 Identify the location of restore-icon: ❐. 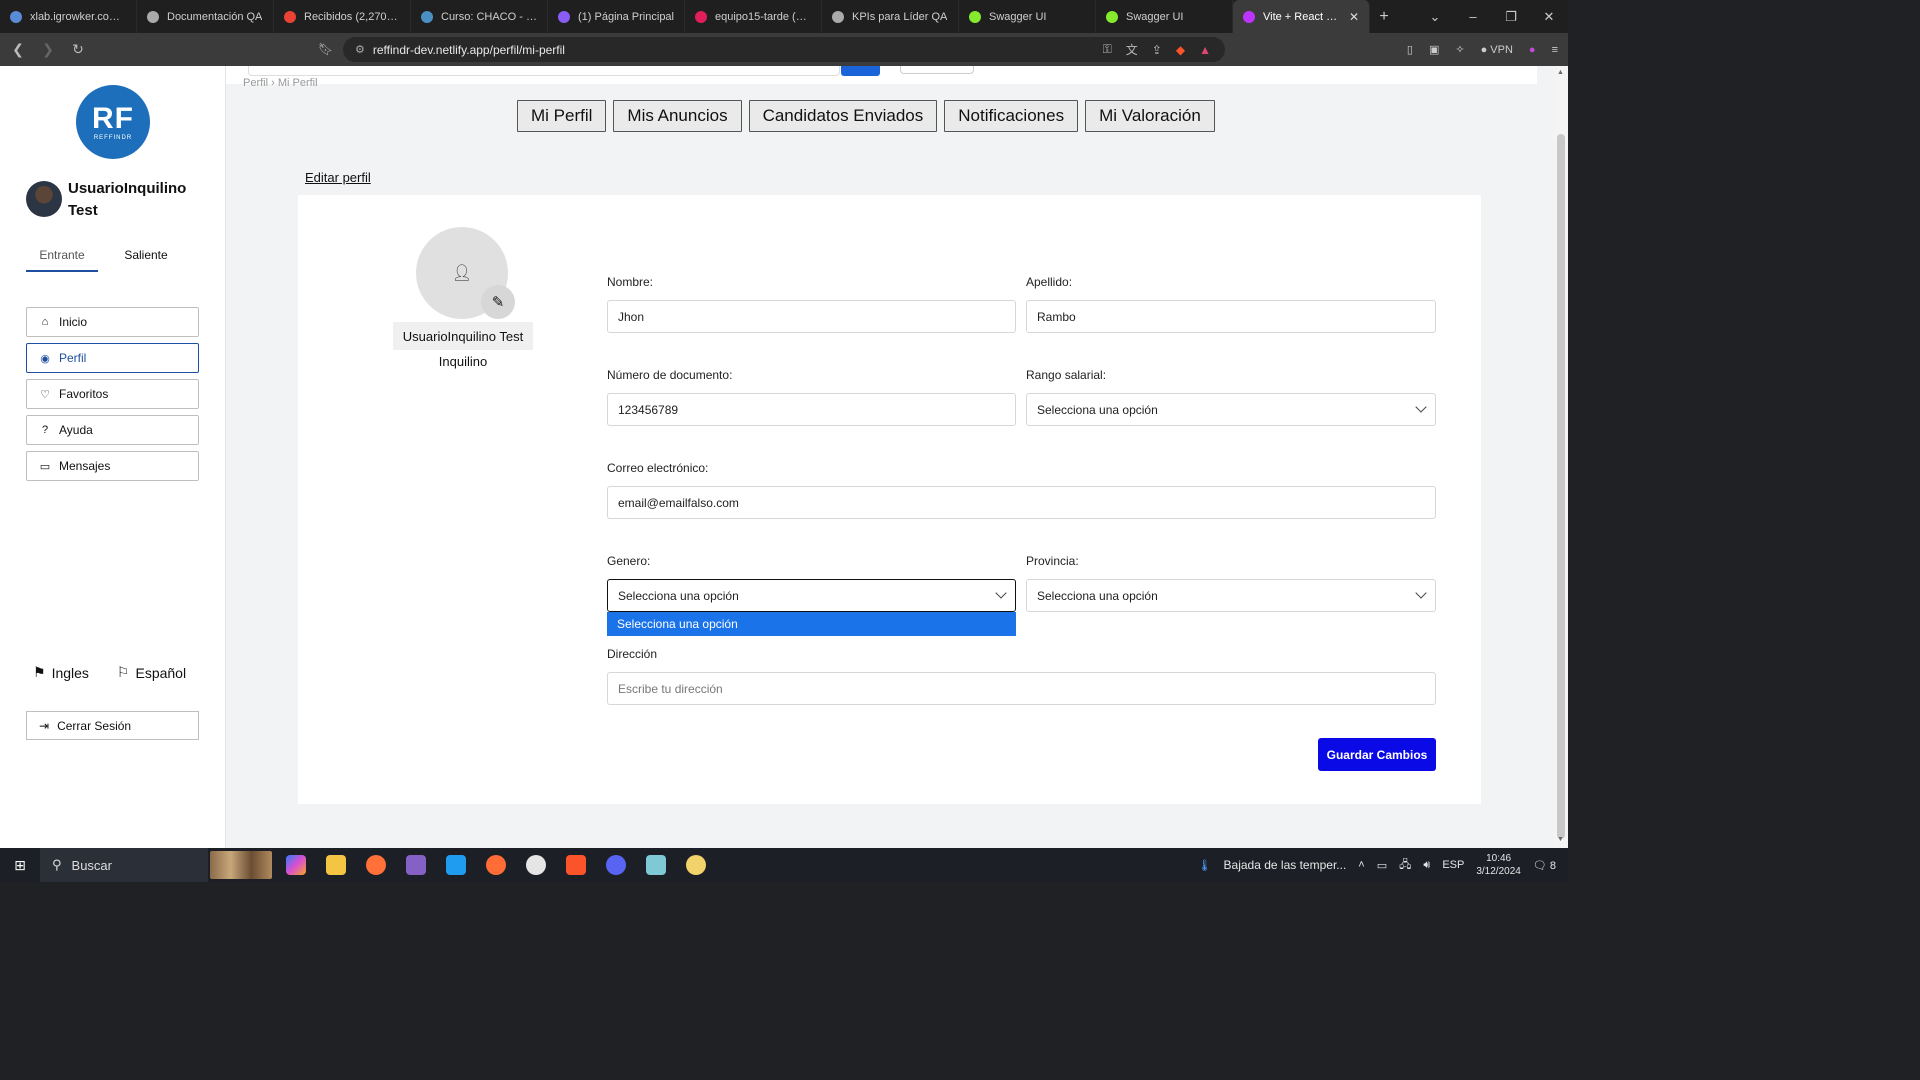
(1511, 17).